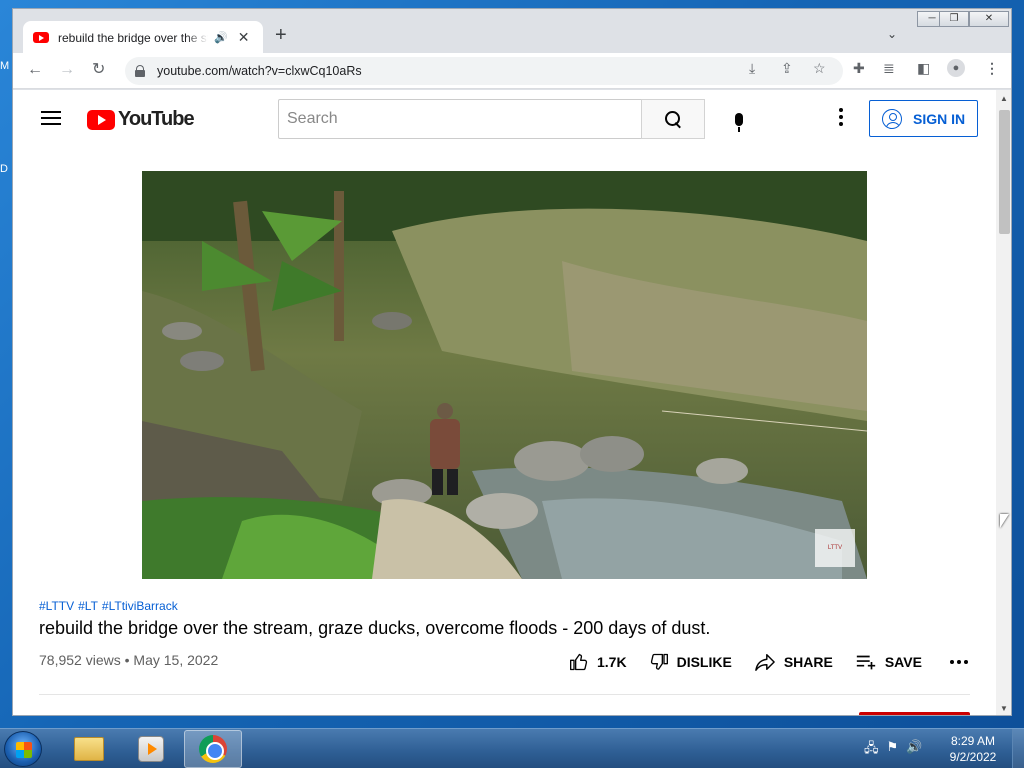 The image size is (1024, 768). I want to click on close-tab-icon: ✕, so click(244, 37).